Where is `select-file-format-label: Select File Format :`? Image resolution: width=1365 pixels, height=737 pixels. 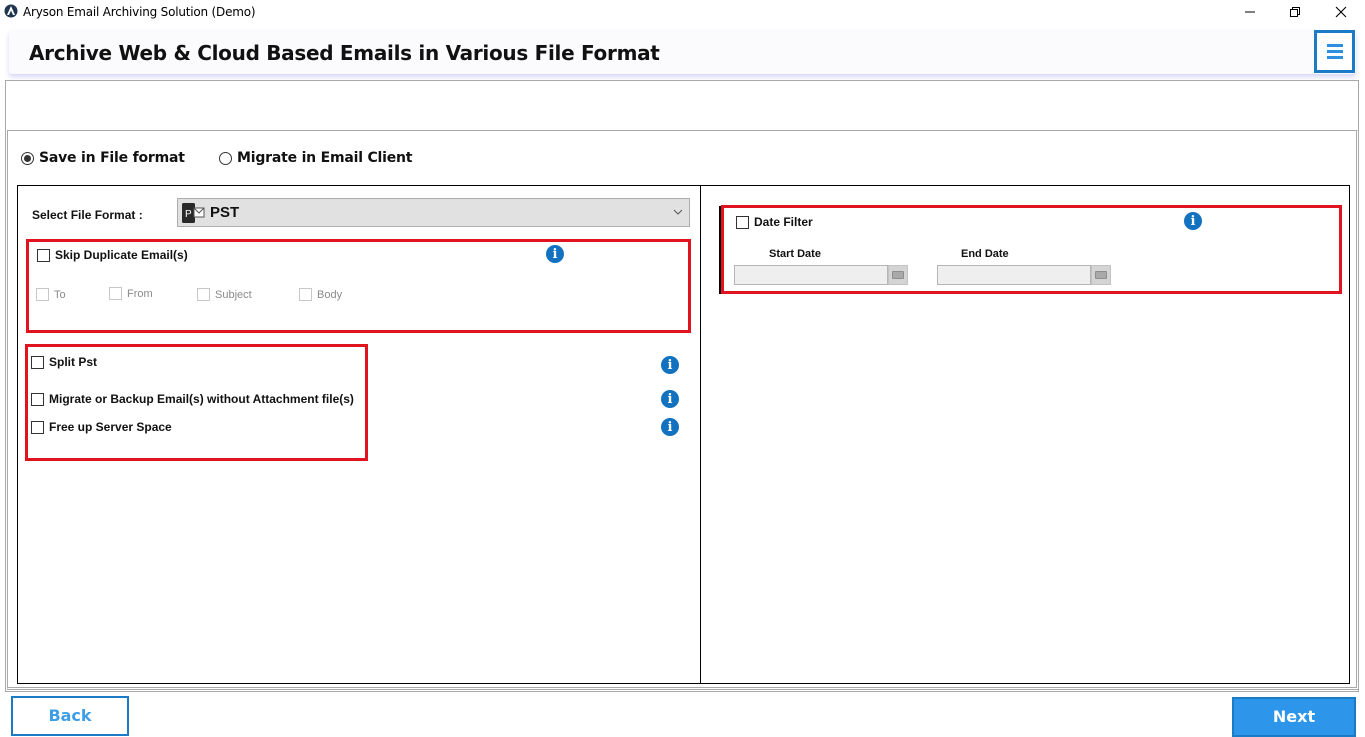
select-file-format-label: Select File Format : is located at coordinates (87, 215).